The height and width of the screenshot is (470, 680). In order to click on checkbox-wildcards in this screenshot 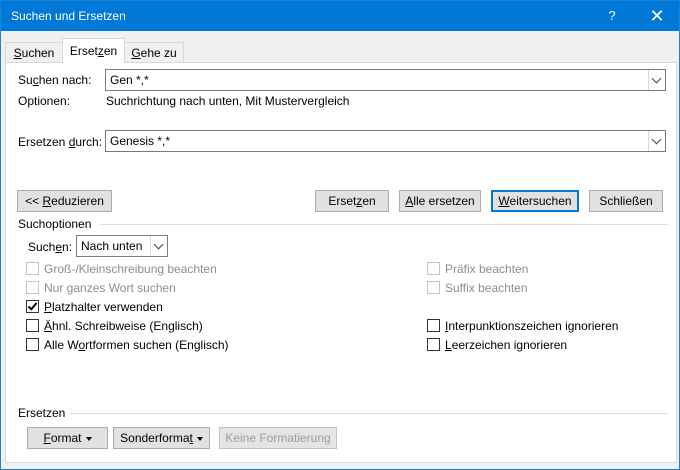, I will do `click(32, 306)`.